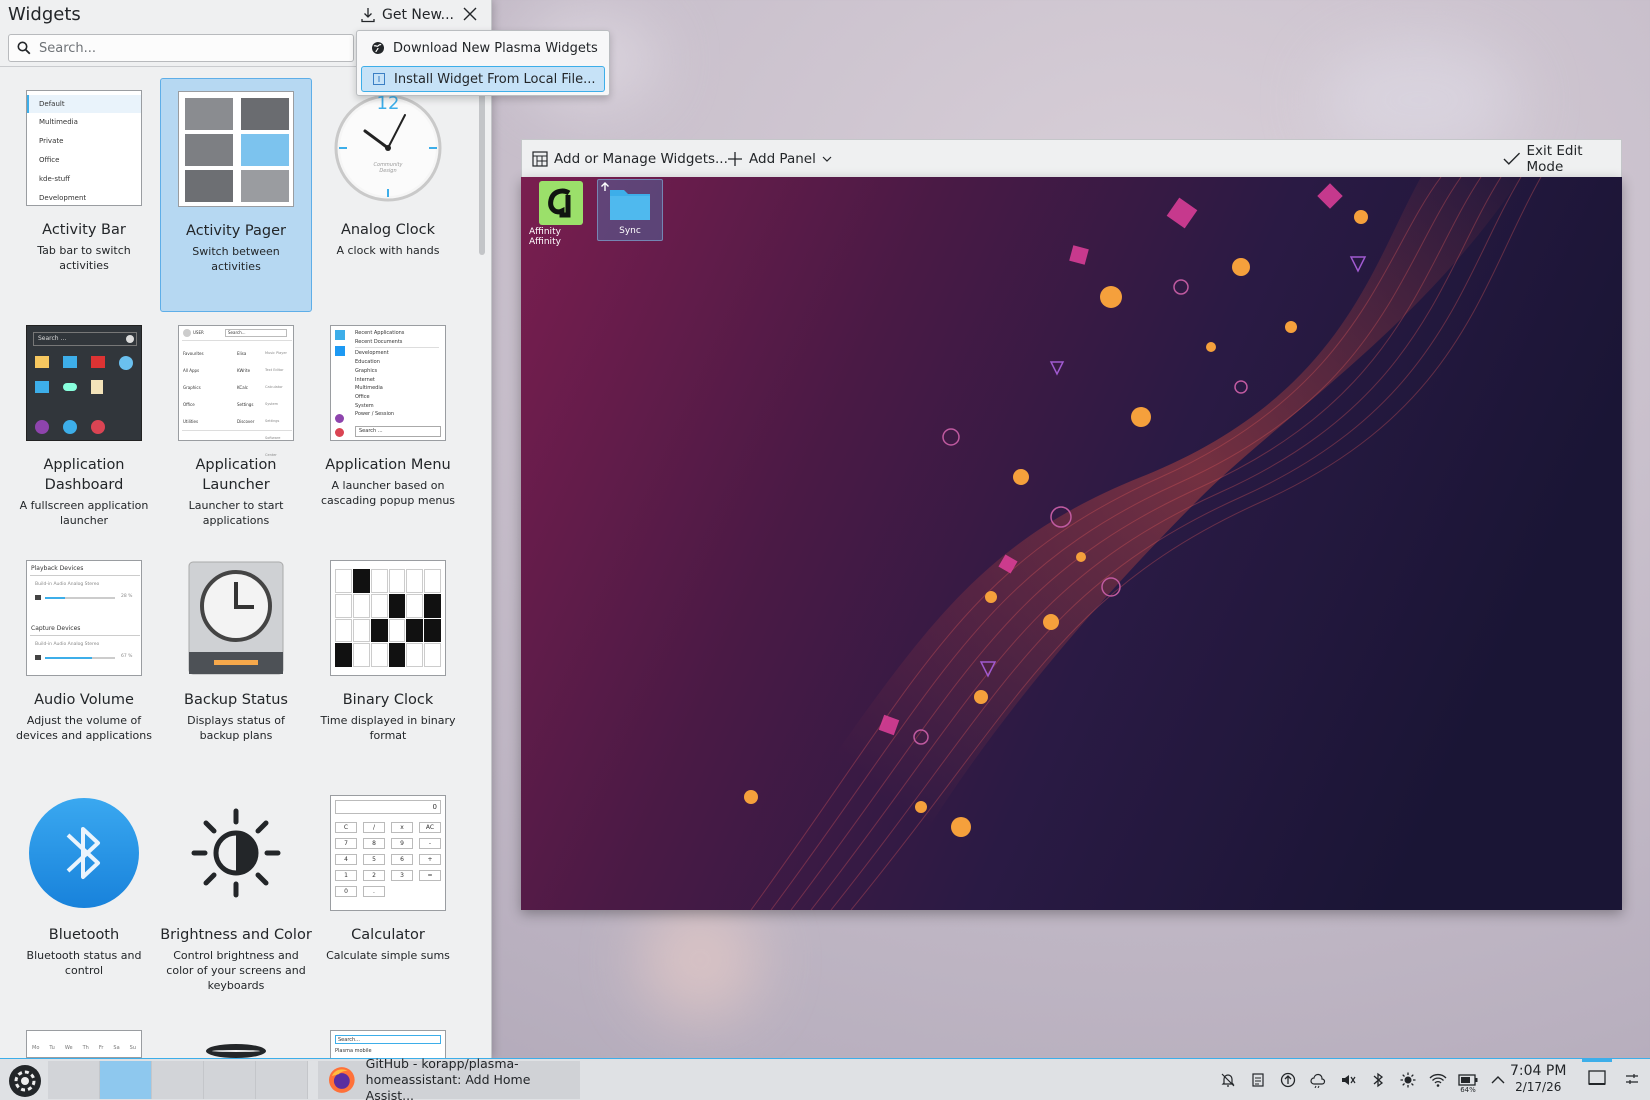 The width and height of the screenshot is (1650, 1100). What do you see at coordinates (236, 513) in the screenshot?
I see `widget-desc: Launcher to start applications` at bounding box center [236, 513].